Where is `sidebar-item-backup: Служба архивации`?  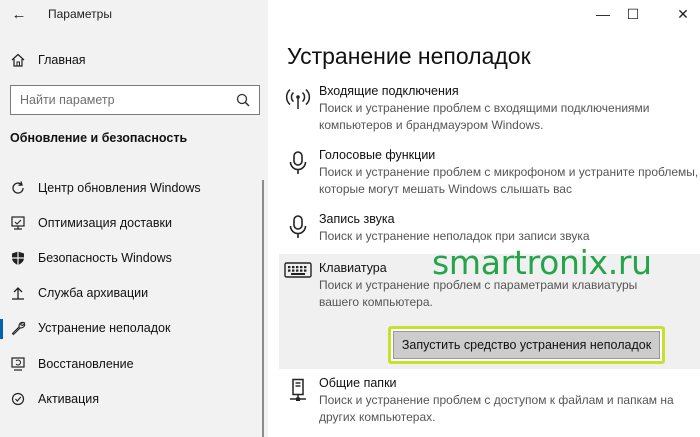 sidebar-item-backup: Служба архивации is located at coordinates (134, 293).